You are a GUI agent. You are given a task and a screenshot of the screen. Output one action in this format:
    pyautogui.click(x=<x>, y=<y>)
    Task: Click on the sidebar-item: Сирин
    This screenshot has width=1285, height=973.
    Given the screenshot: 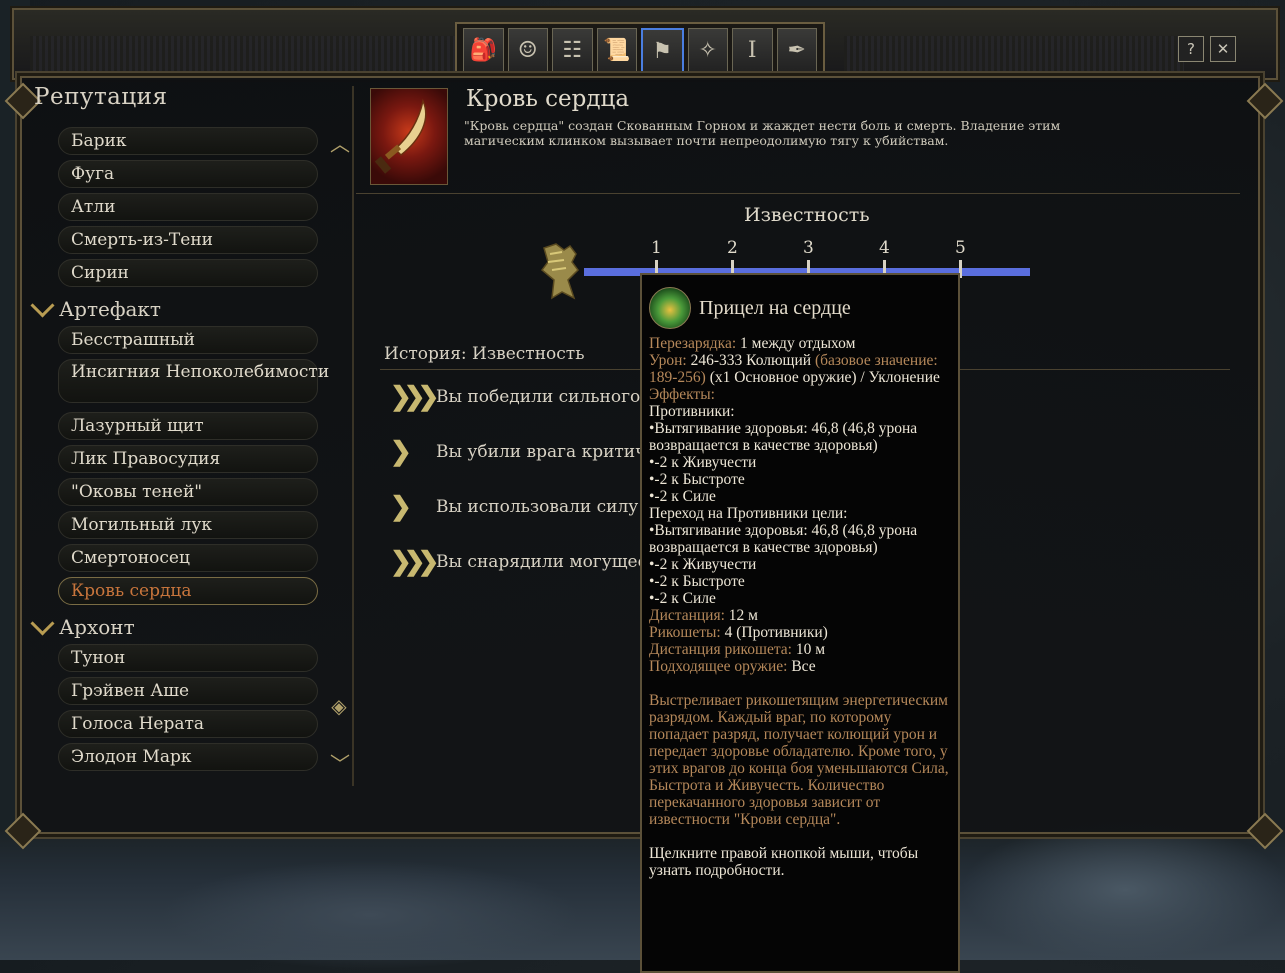 What is the action you would take?
    pyautogui.click(x=188, y=273)
    